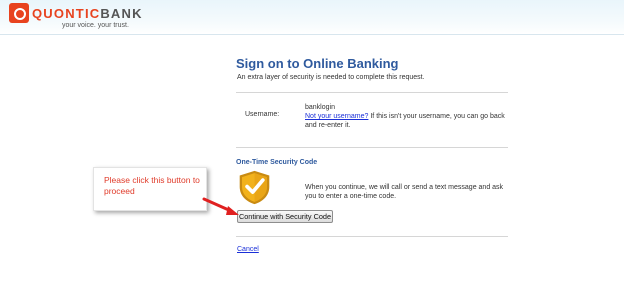 Image resolution: width=624 pixels, height=308 pixels. What do you see at coordinates (220, 206) in the screenshot?
I see `arrow-icon` at bounding box center [220, 206].